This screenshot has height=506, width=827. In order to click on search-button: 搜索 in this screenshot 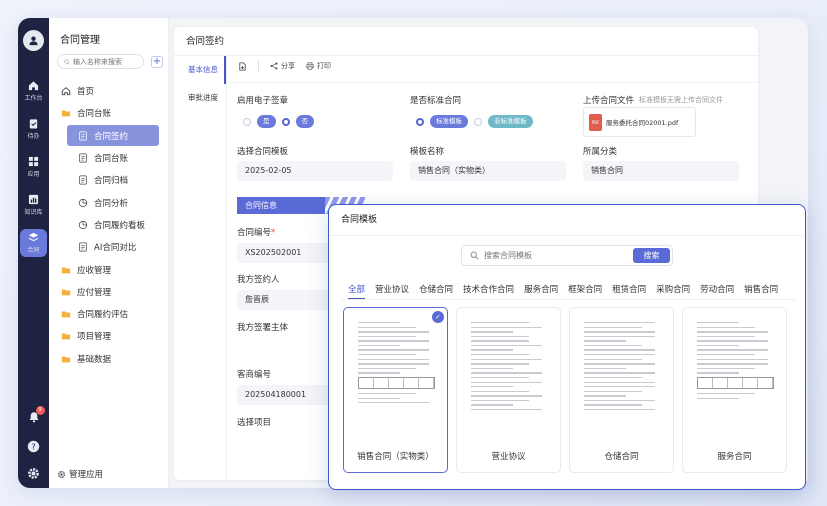, I will do `click(651, 255)`.